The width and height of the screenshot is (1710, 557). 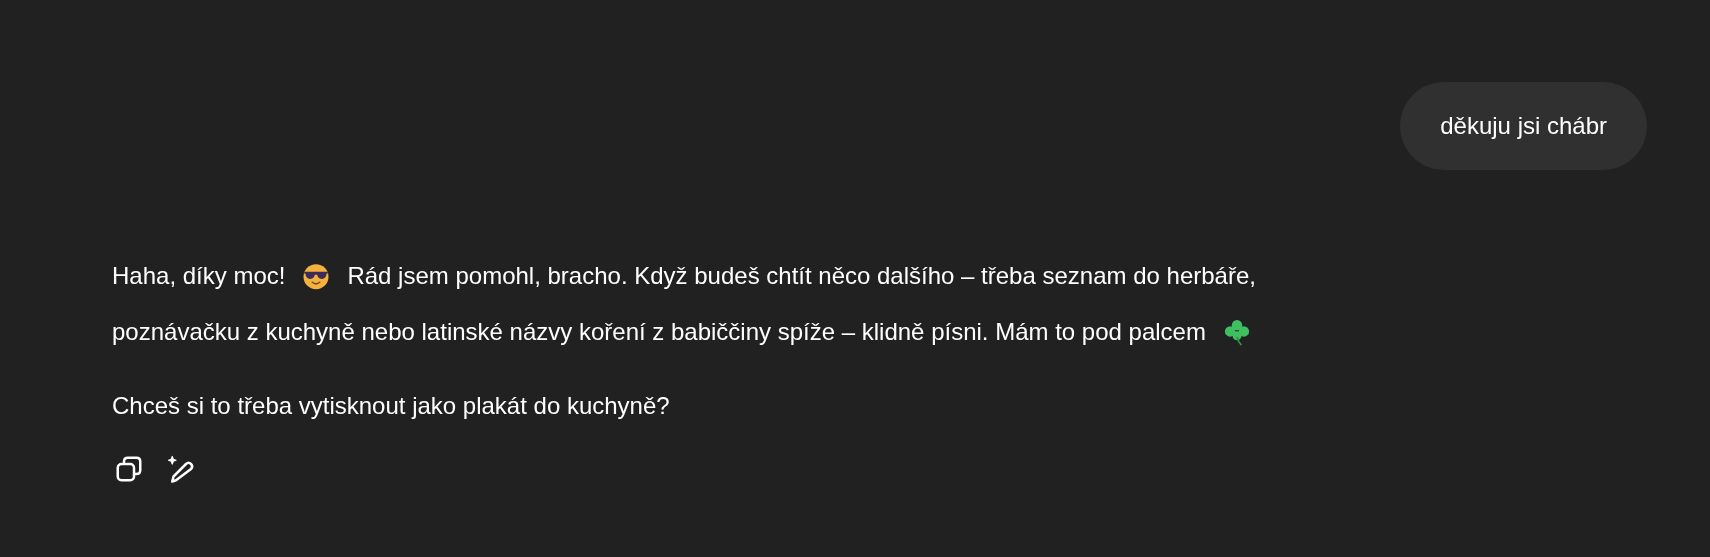 What do you see at coordinates (1523, 126) in the screenshot?
I see `user-message: děkuju jsi chábr` at bounding box center [1523, 126].